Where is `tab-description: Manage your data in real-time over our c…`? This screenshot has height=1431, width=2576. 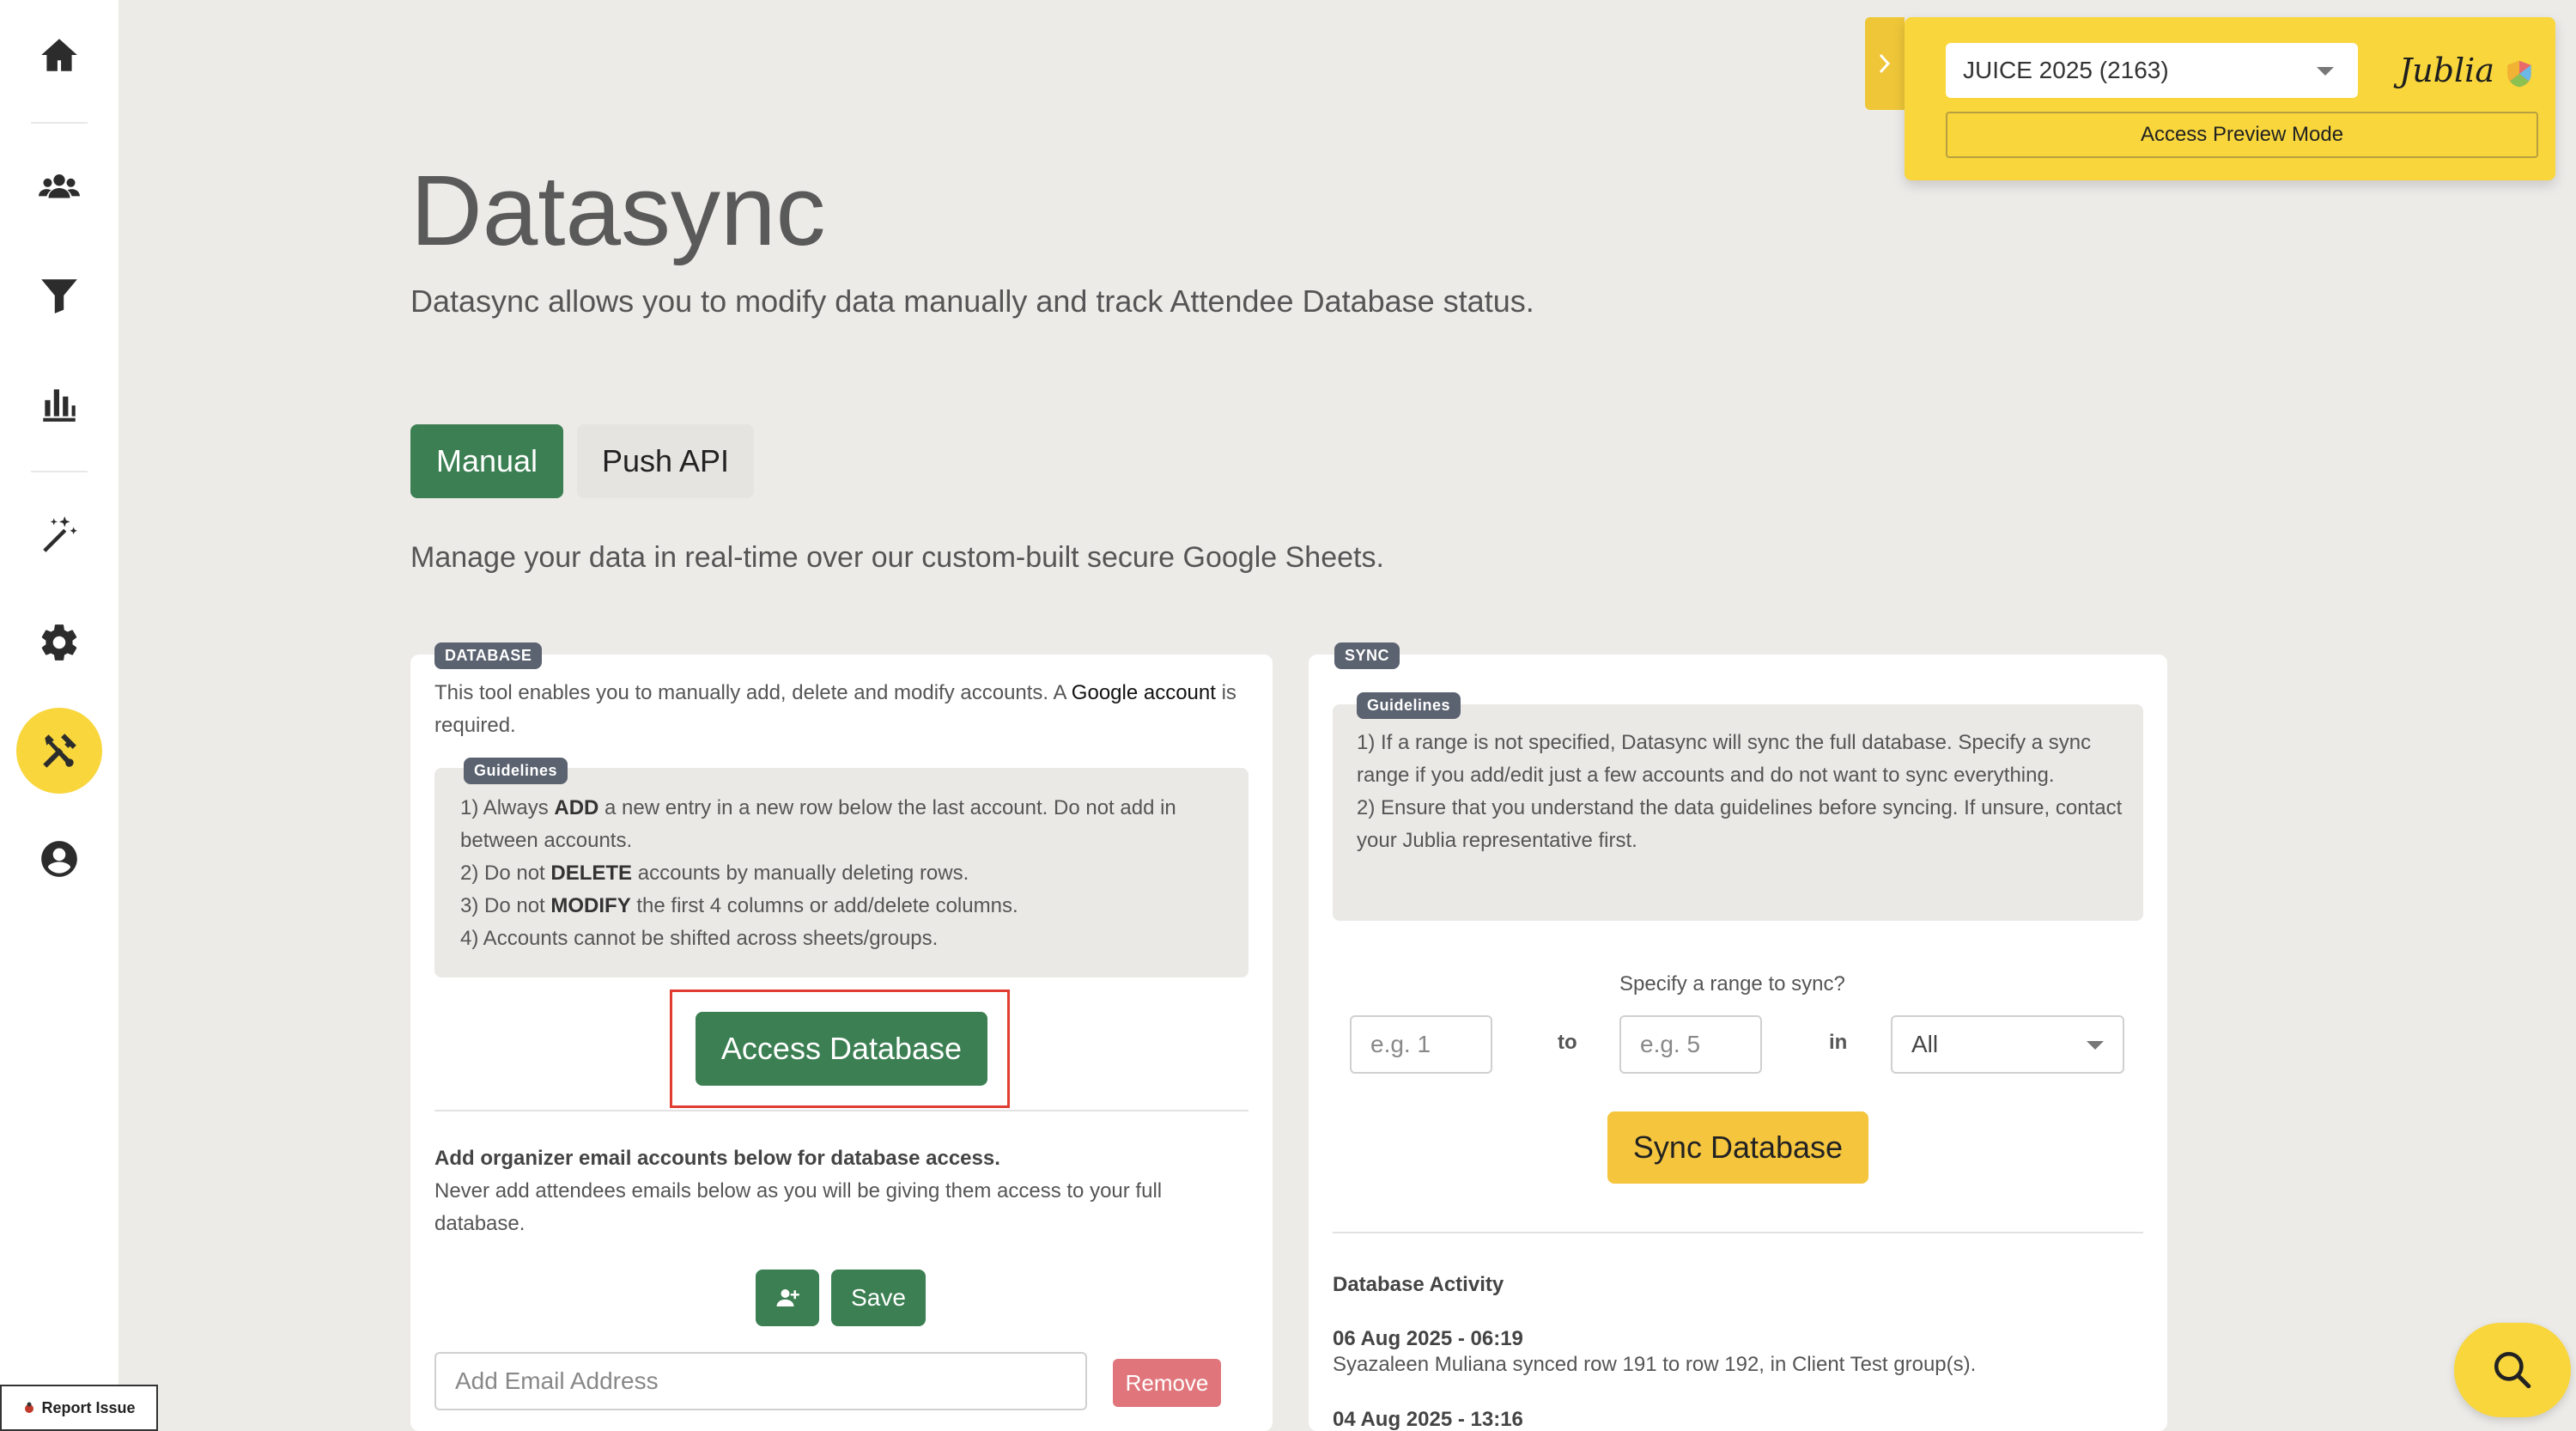 tab-description: Manage your data in real-time over our c… is located at coordinates (897, 557).